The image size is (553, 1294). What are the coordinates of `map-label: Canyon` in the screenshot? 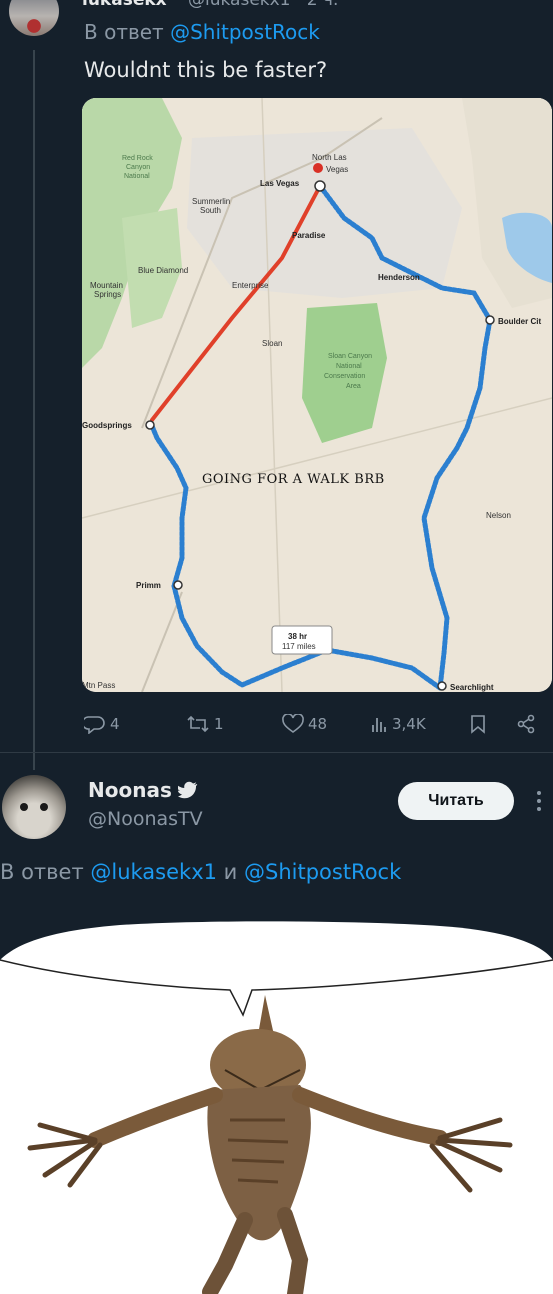 It's located at (138, 167).